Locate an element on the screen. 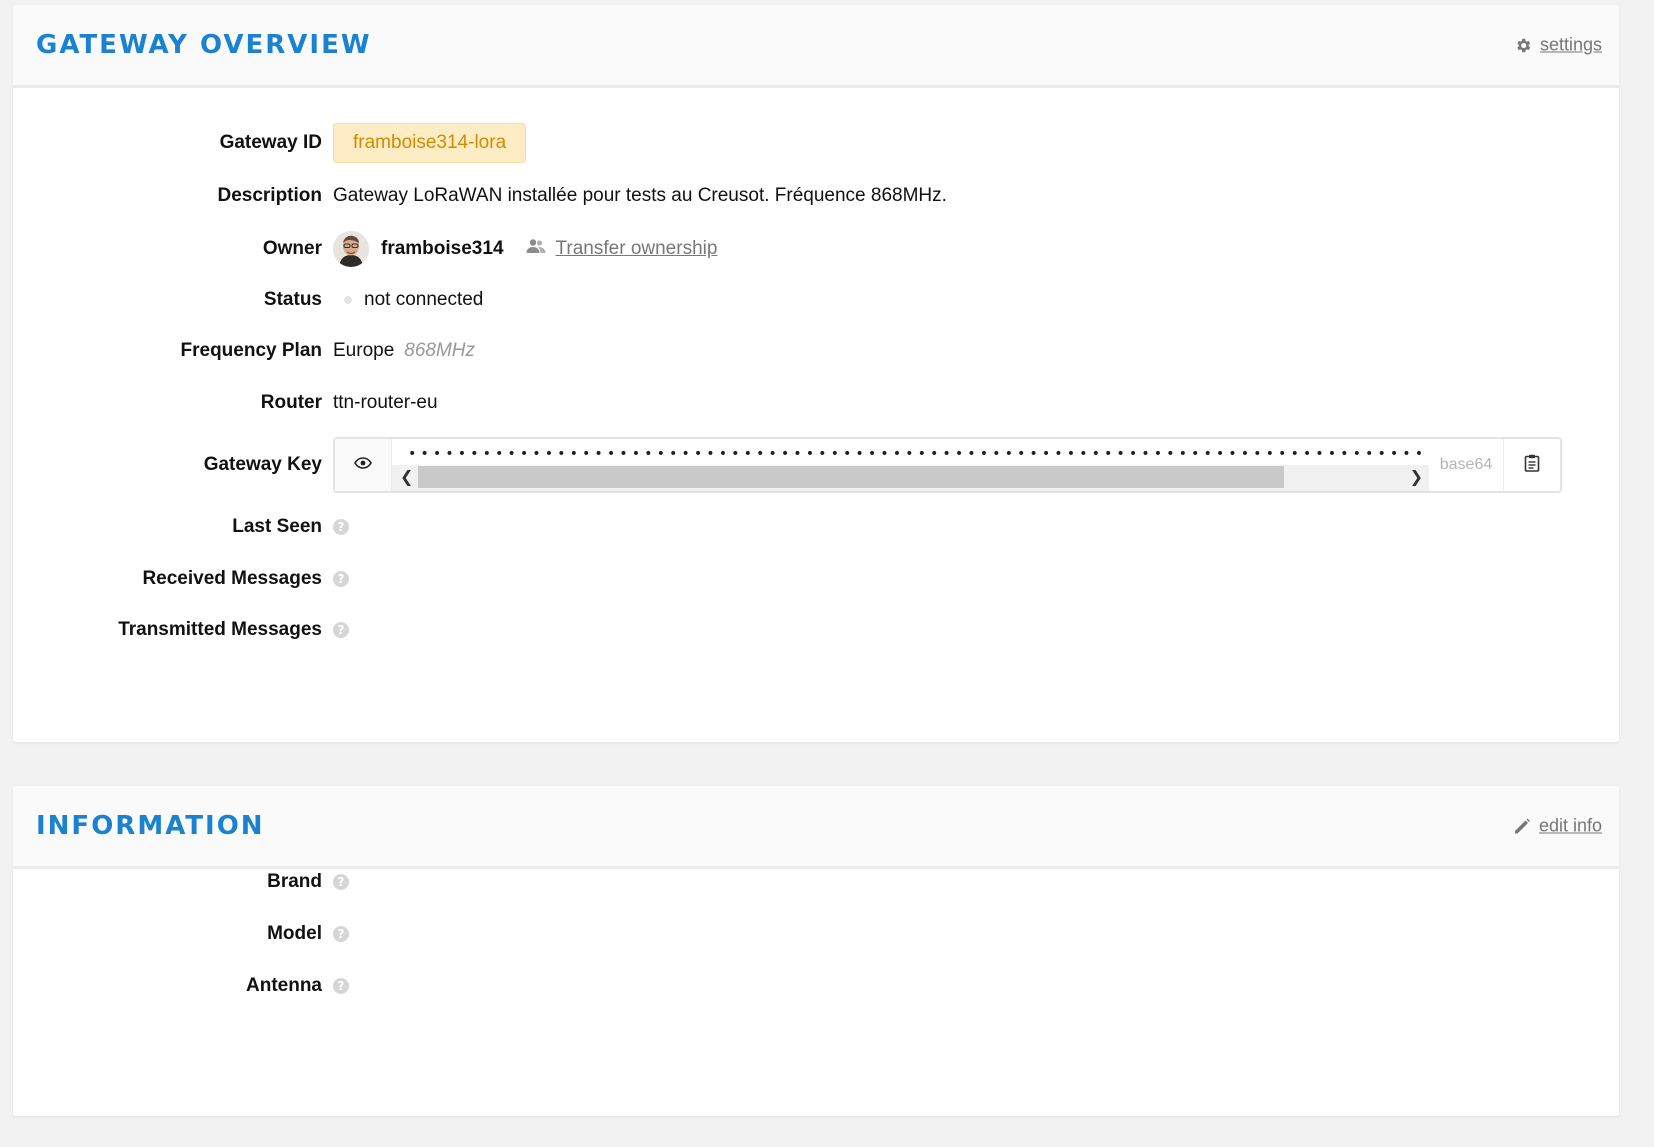  scroll-left-icon: ❮ is located at coordinates (406, 476).